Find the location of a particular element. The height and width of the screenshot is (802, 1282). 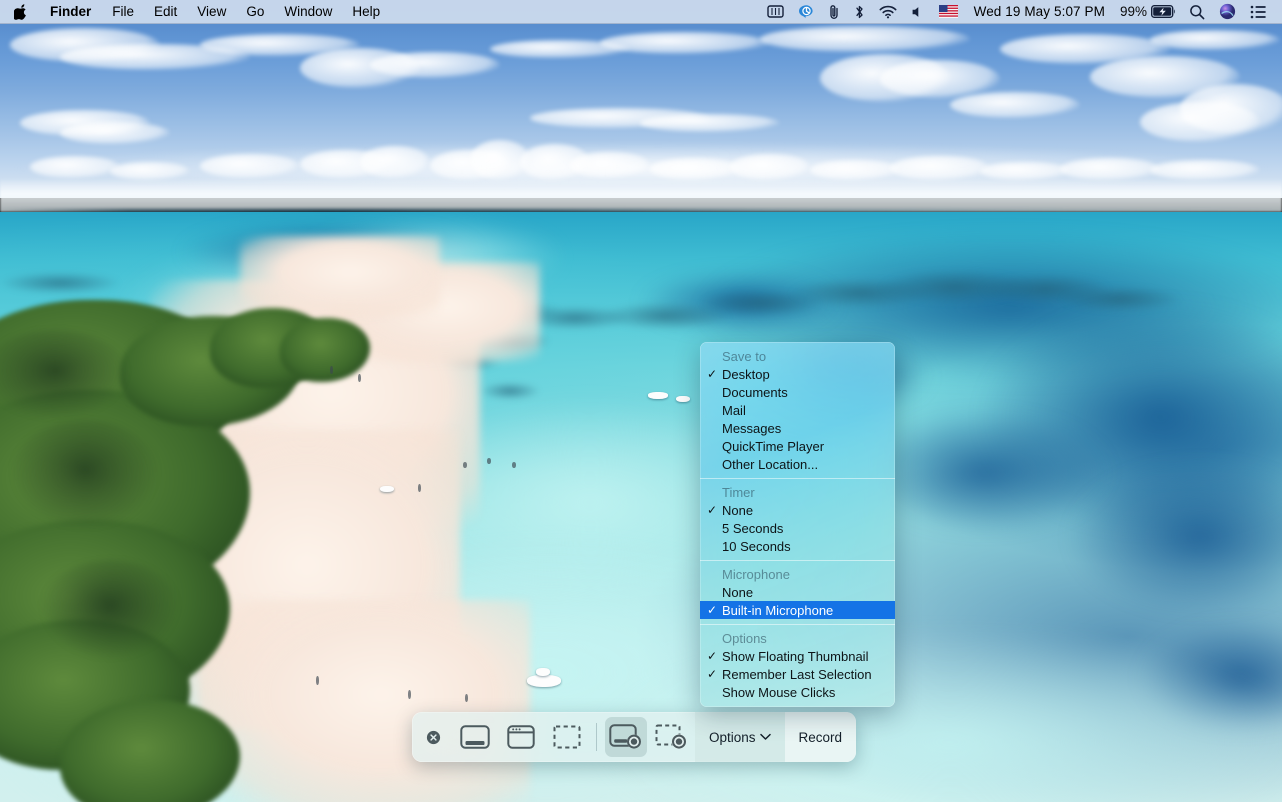

menu-option-label: Show Mouse Clicks is located at coordinates (779, 692).